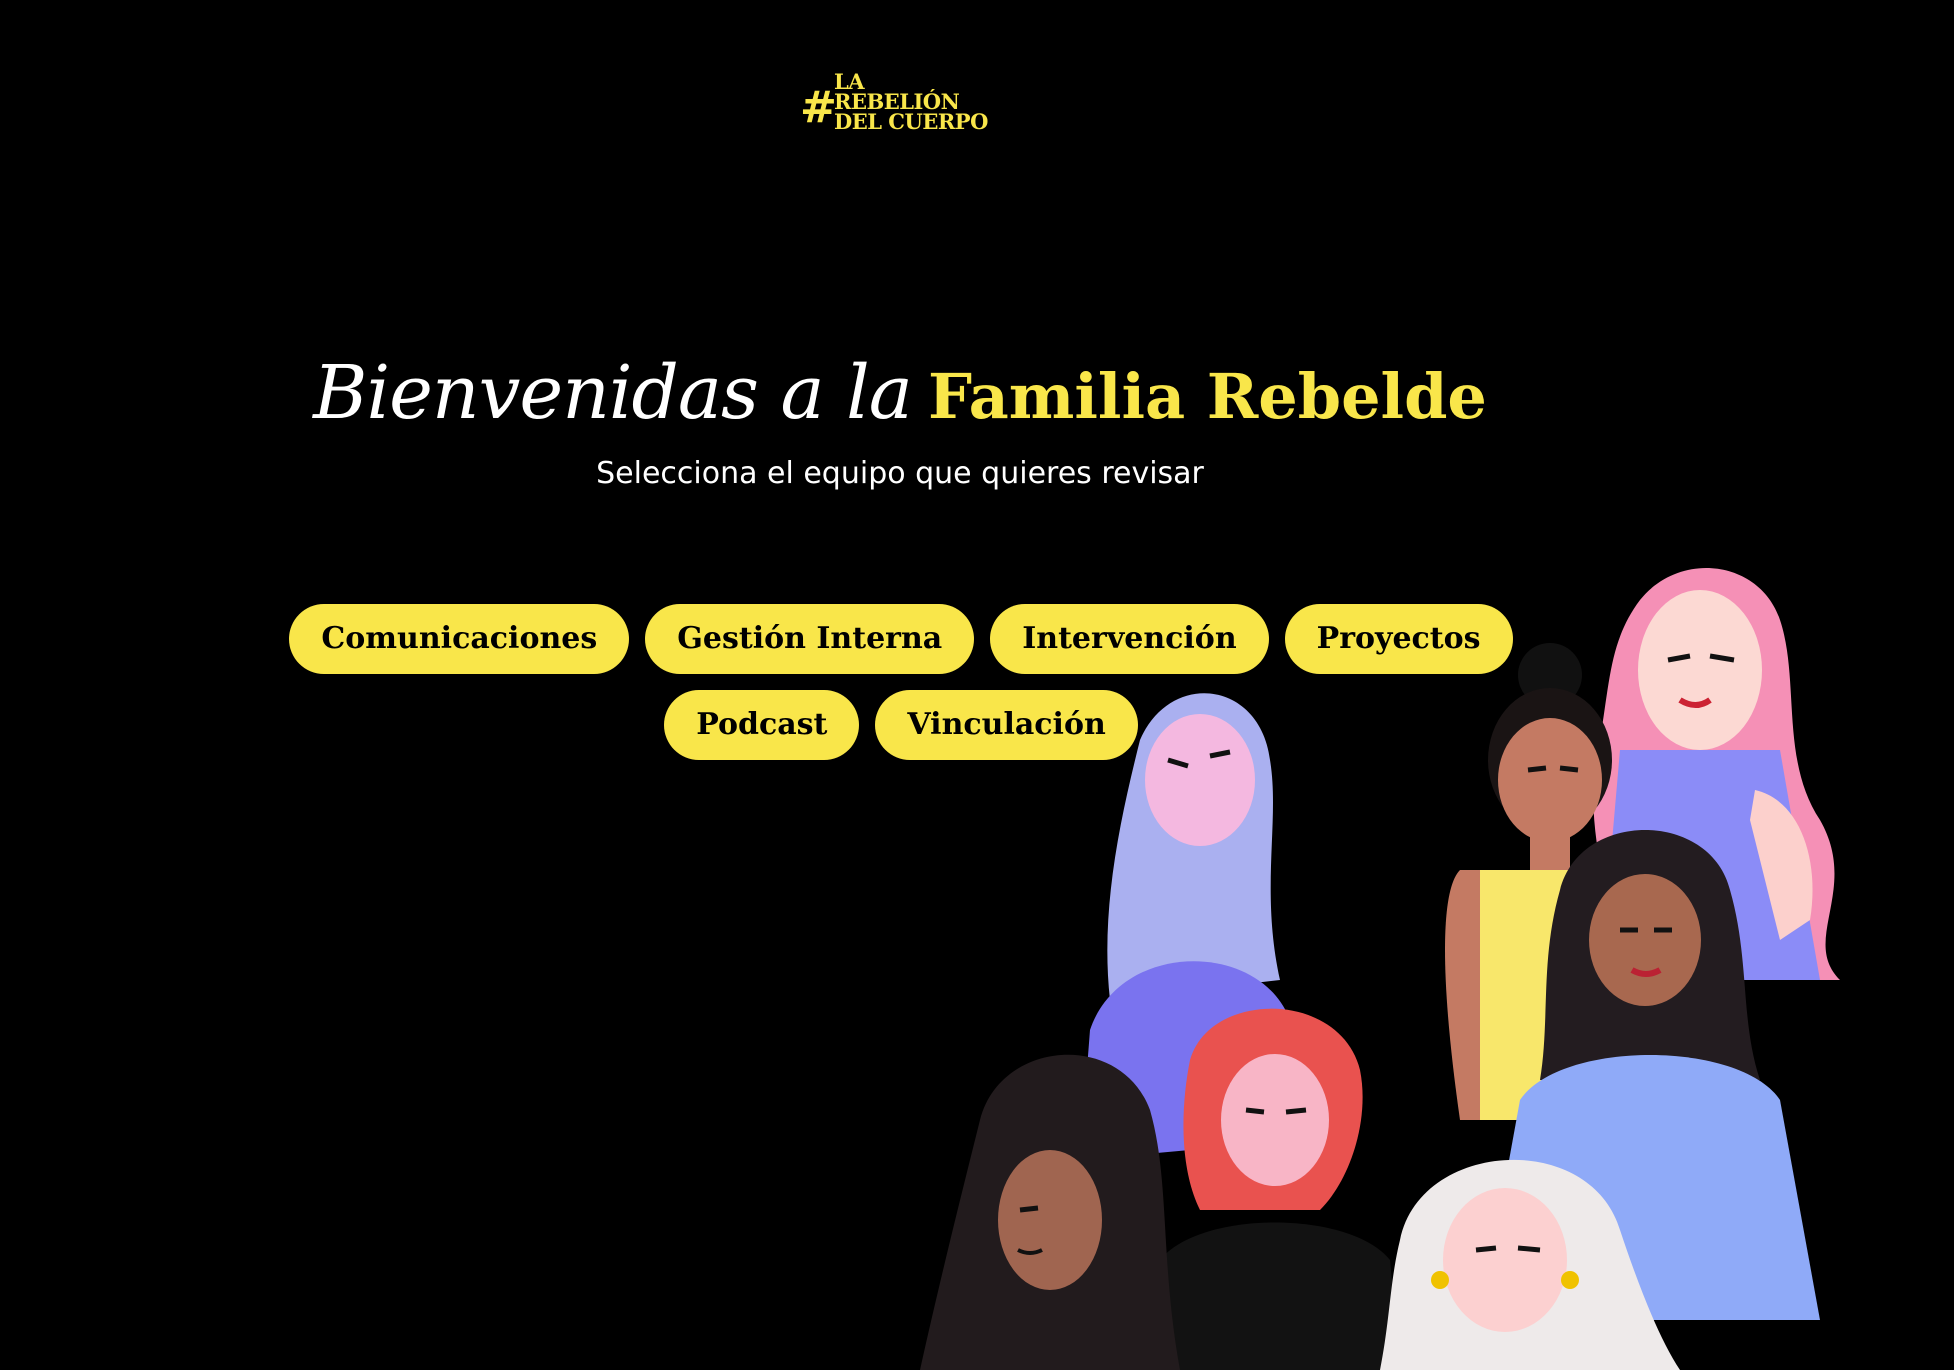 This screenshot has height=1370, width=1954. What do you see at coordinates (818, 107) in the screenshot?
I see `logo-hash: #` at bounding box center [818, 107].